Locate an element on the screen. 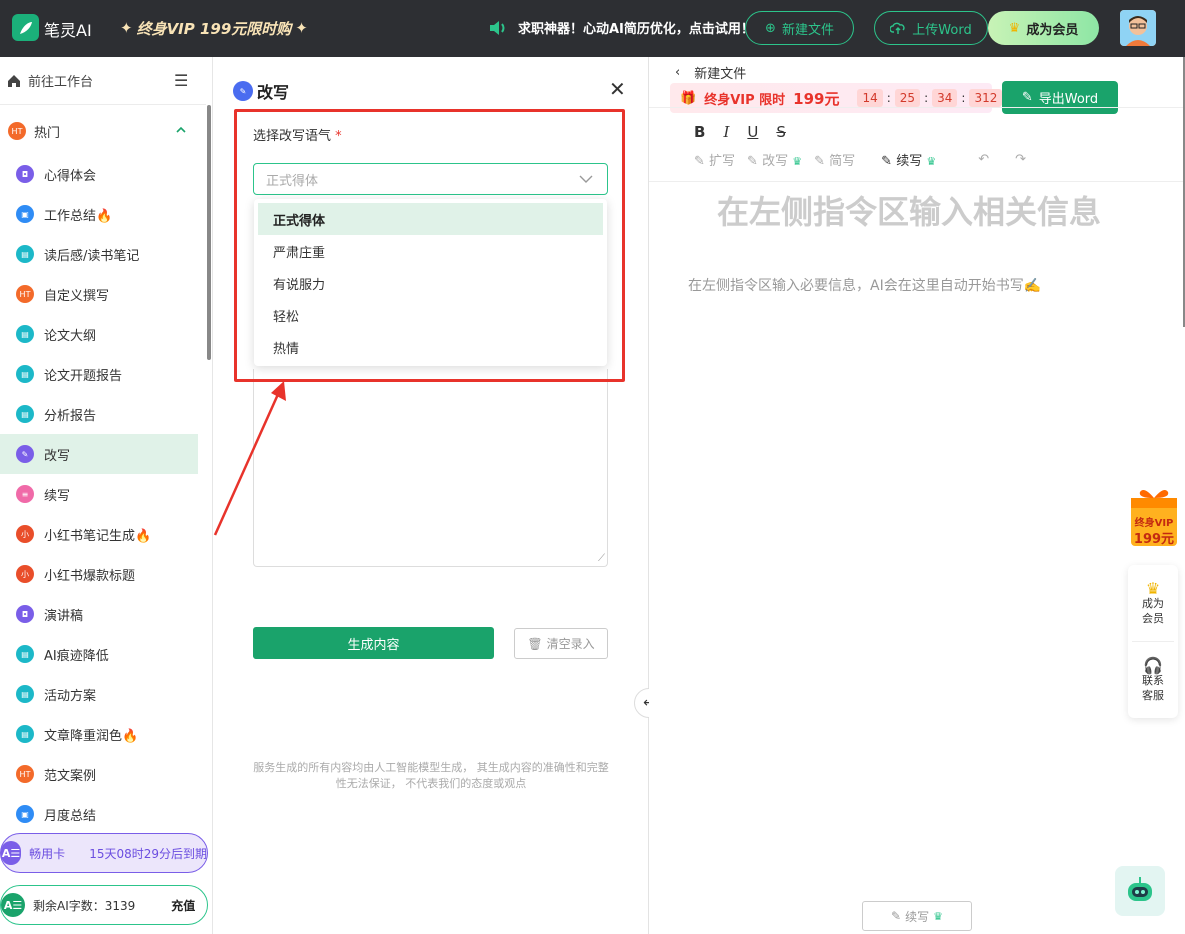  countdown-part: 14 is located at coordinates (870, 98).